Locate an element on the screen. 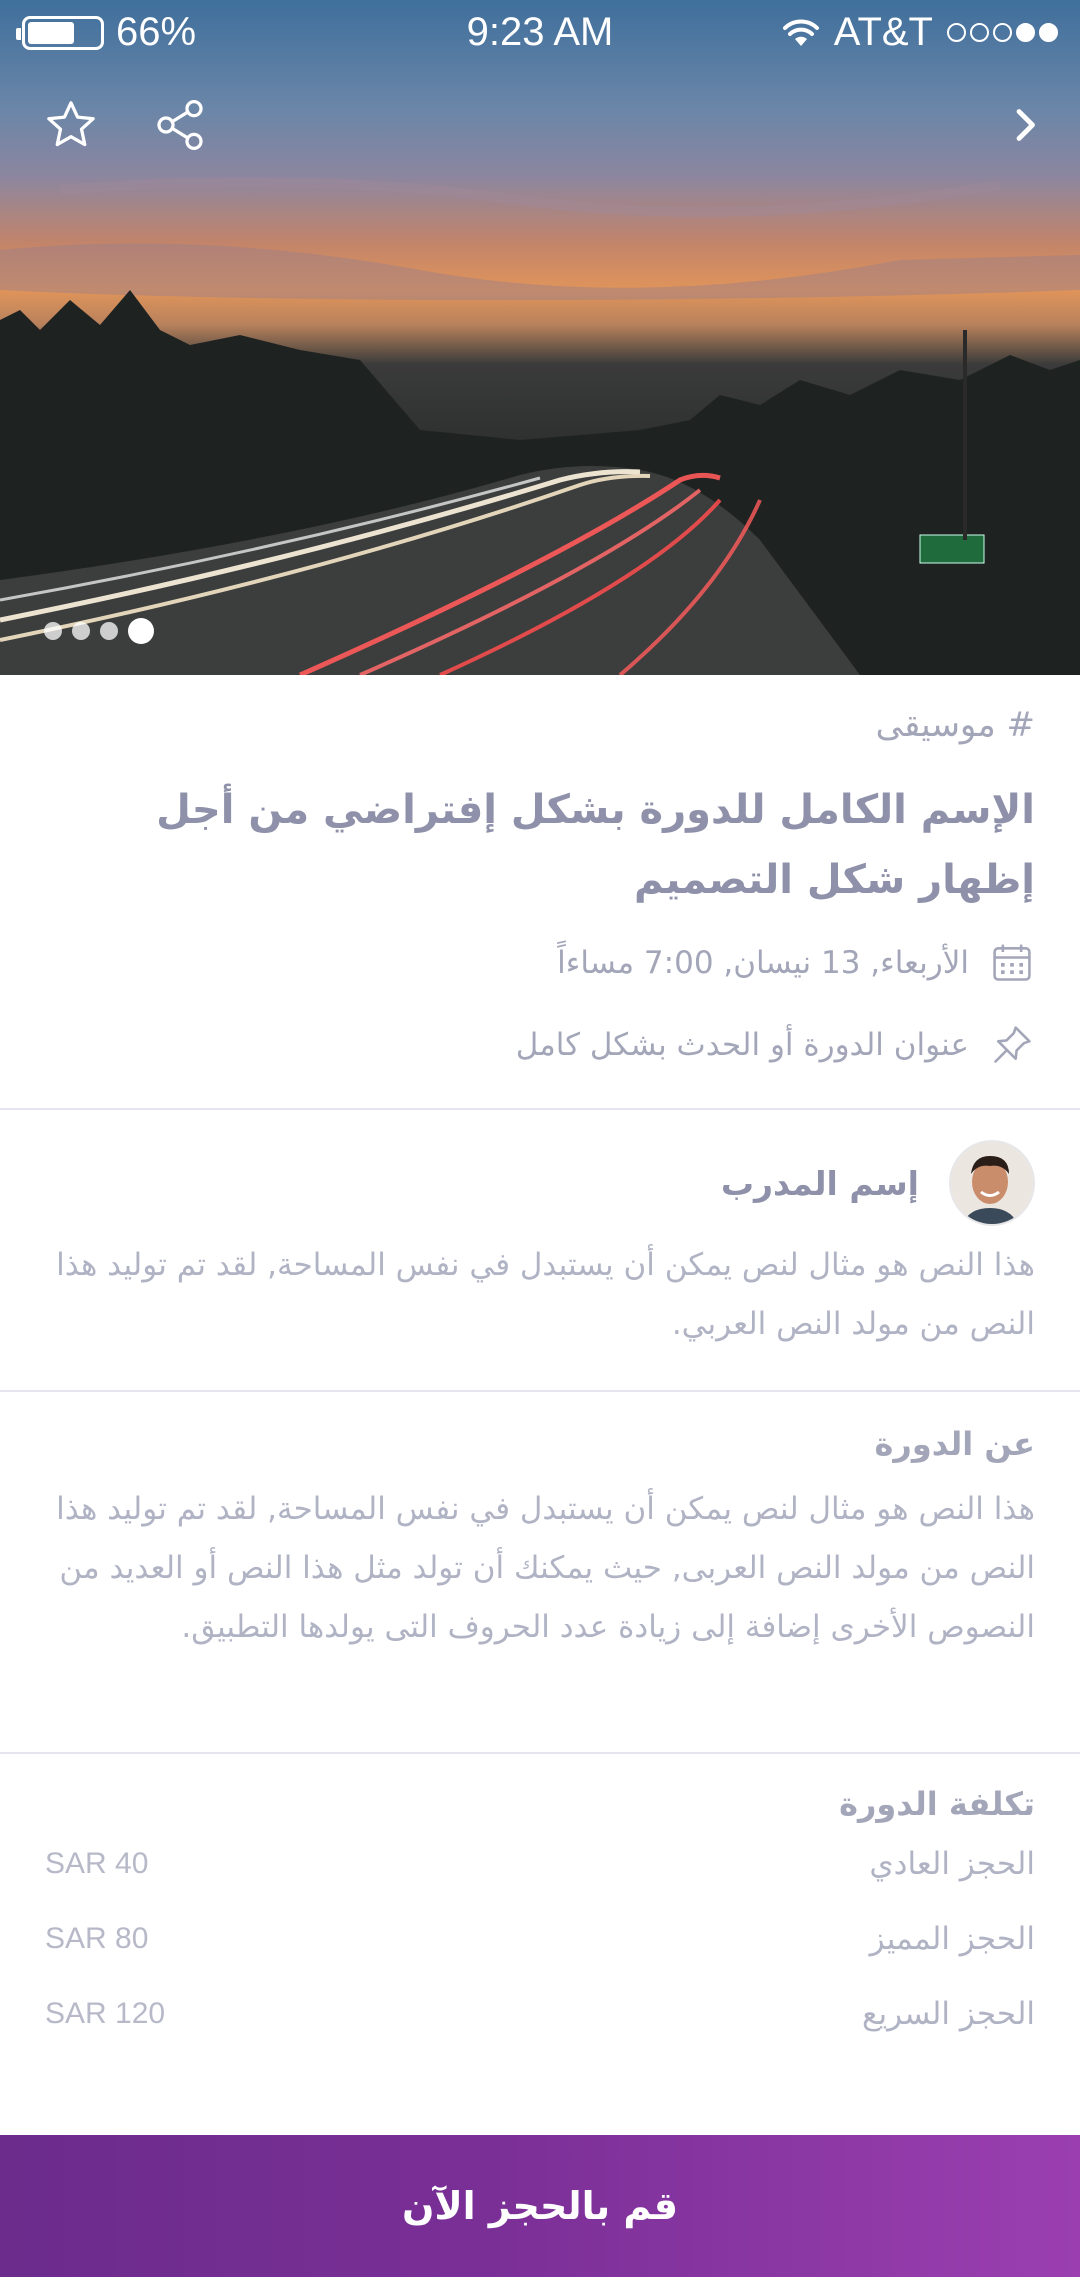 The height and width of the screenshot is (2277, 1080). carrier-name: AT&T is located at coordinates (883, 32).